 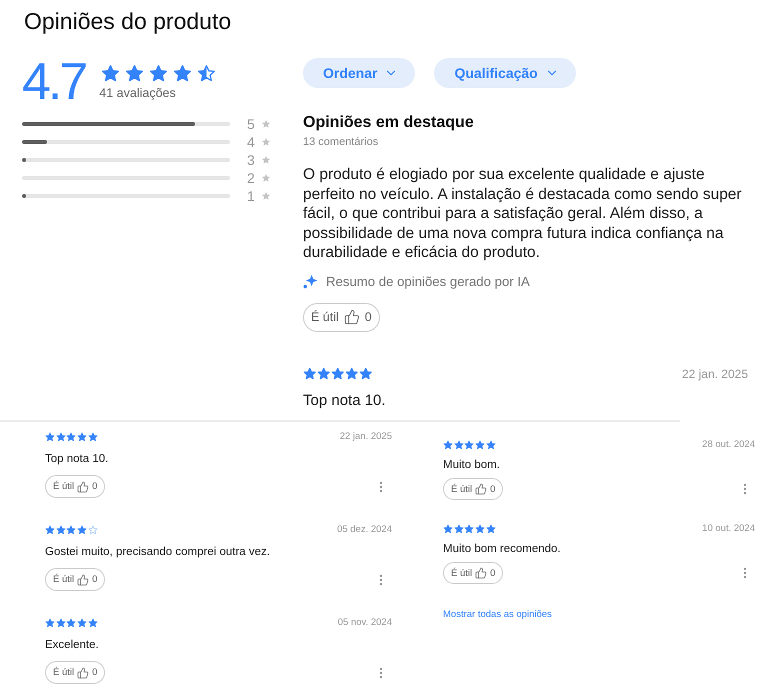 I want to click on review-date: 05 dez. 2024, so click(x=364, y=530).